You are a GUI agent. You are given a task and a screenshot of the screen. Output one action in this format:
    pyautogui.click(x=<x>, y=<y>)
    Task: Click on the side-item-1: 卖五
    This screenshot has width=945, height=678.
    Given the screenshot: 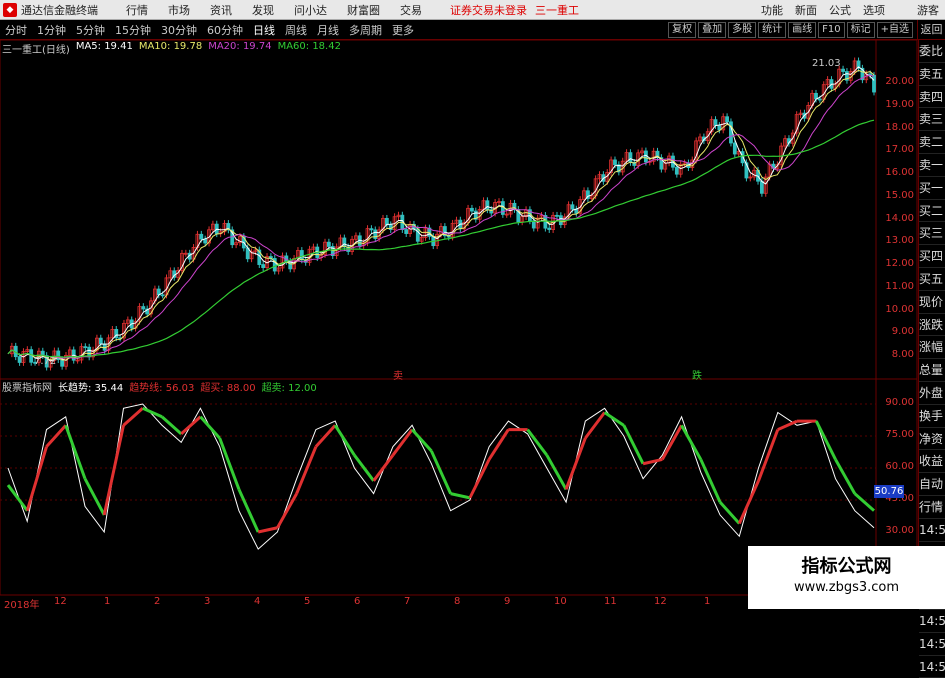 What is the action you would take?
    pyautogui.click(x=932, y=74)
    